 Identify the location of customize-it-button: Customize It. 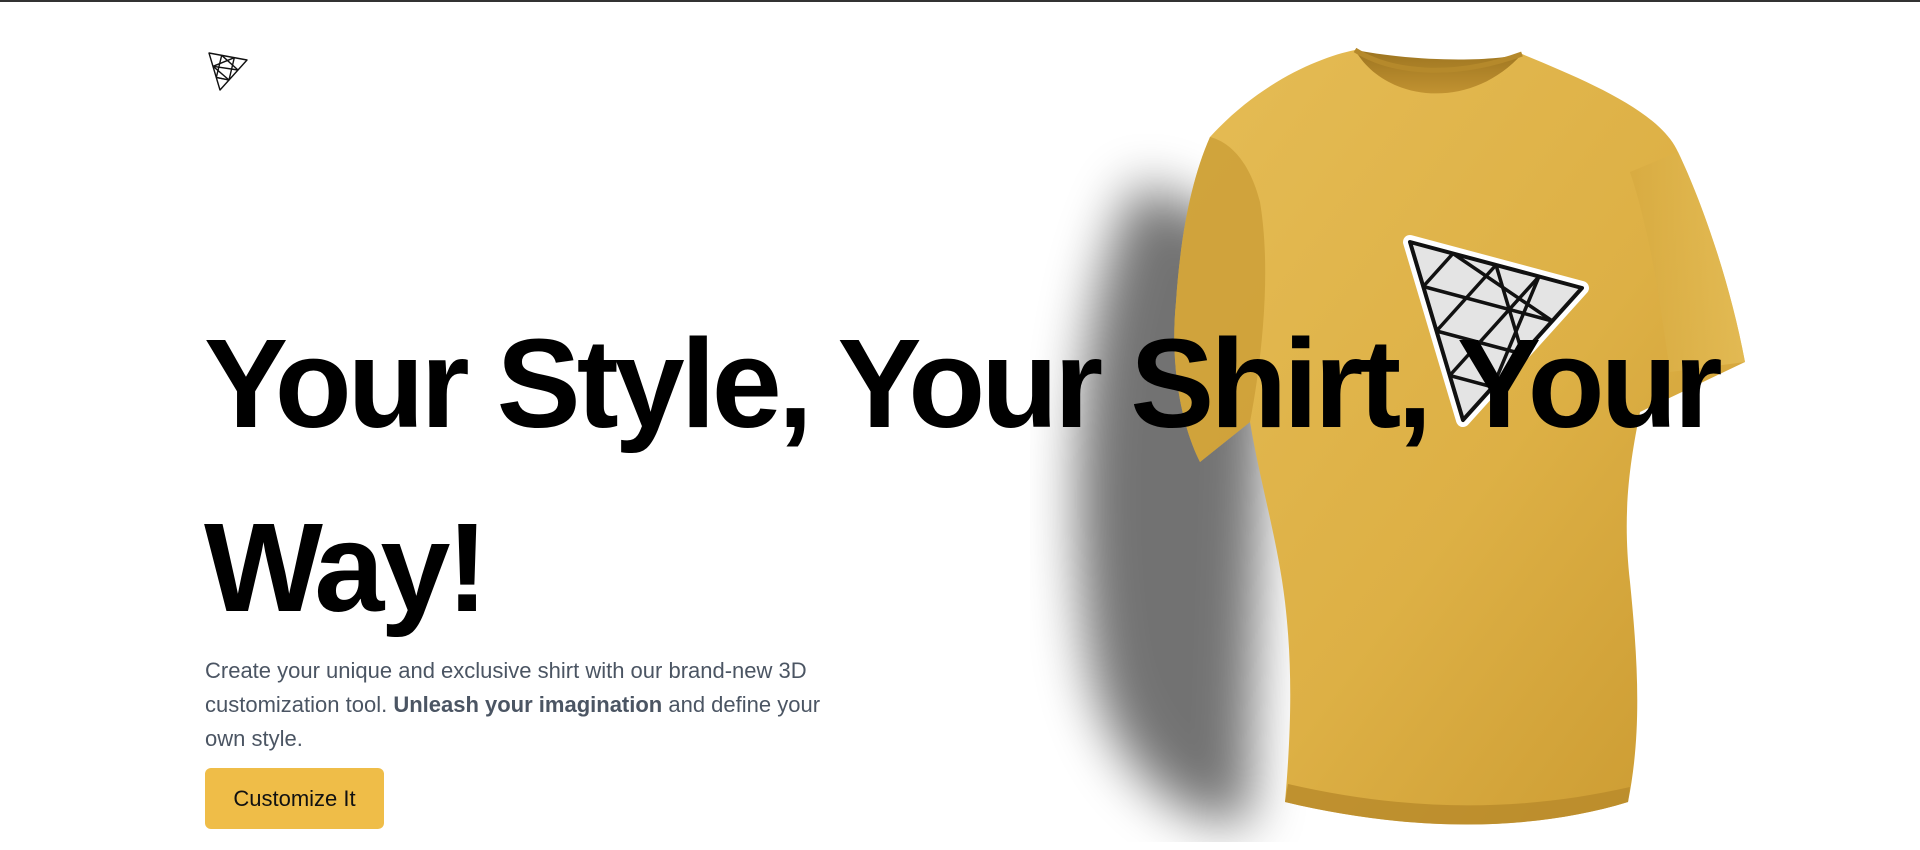
(294, 798).